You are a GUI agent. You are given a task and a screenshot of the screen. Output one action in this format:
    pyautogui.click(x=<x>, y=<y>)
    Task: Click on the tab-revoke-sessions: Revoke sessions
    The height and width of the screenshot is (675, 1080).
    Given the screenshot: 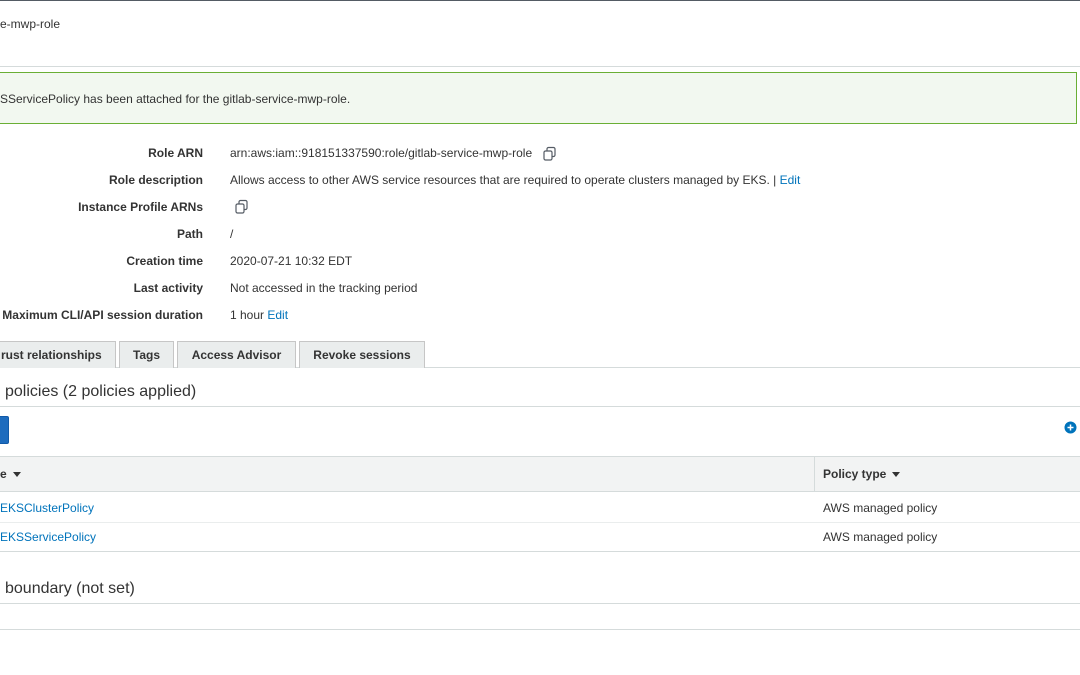 What is the action you would take?
    pyautogui.click(x=362, y=354)
    